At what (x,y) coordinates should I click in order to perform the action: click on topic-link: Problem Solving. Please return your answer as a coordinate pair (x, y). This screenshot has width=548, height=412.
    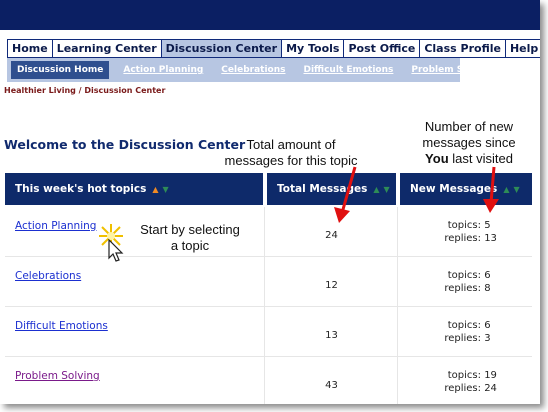
    Looking at the image, I should click on (57, 376).